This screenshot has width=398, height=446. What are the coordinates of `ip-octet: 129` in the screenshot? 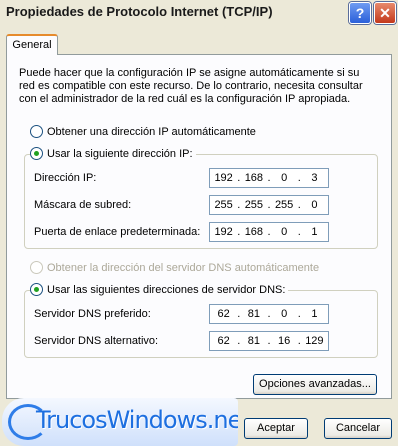 It's located at (314, 341).